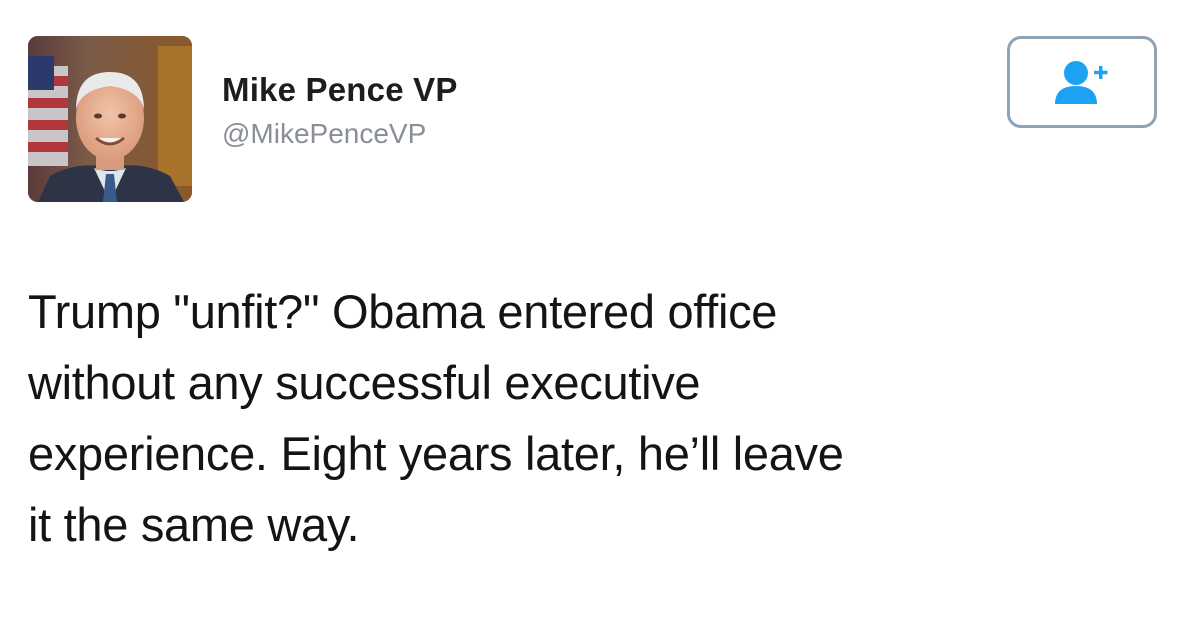  I want to click on profile-photo-image, so click(110, 119).